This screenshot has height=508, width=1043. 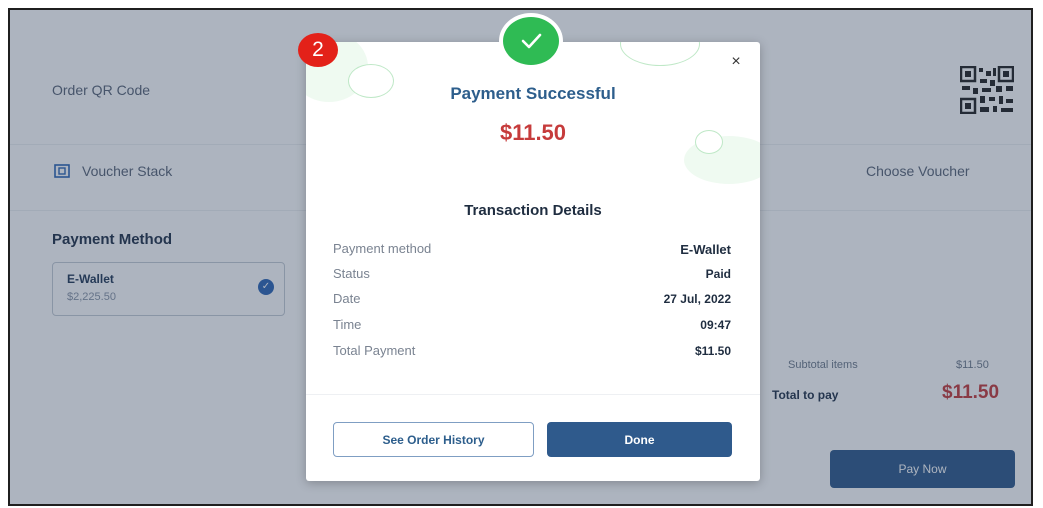 I want to click on see-order-history-button: See Order History, so click(x=433, y=439).